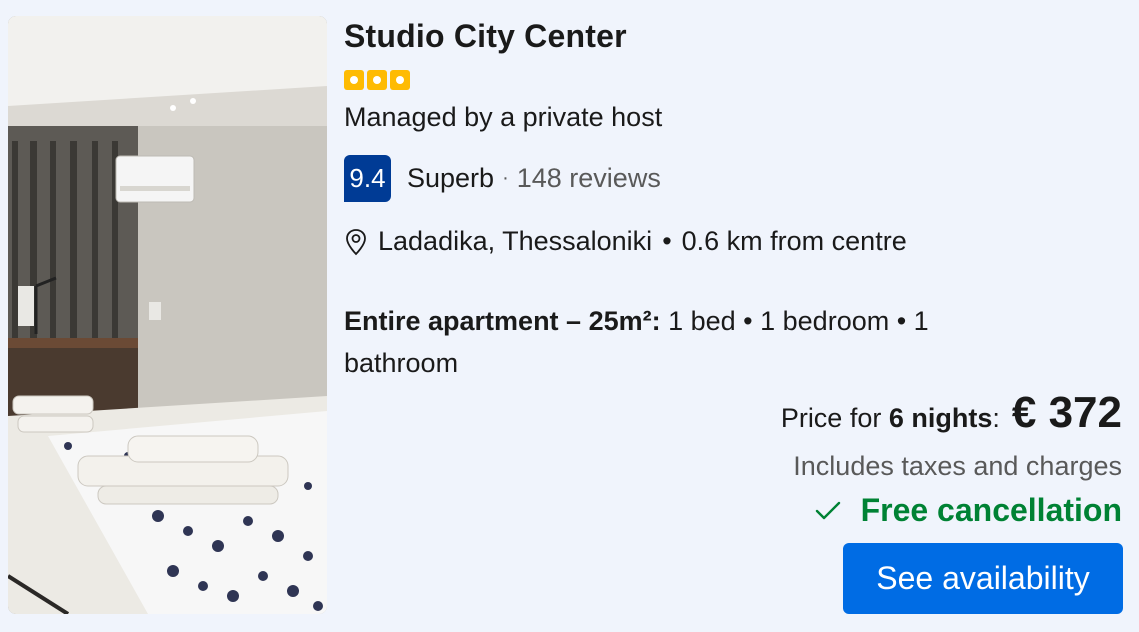 The width and height of the screenshot is (1139, 632). Describe the element at coordinates (996, 418) in the screenshot. I see `price-colon: :` at that location.